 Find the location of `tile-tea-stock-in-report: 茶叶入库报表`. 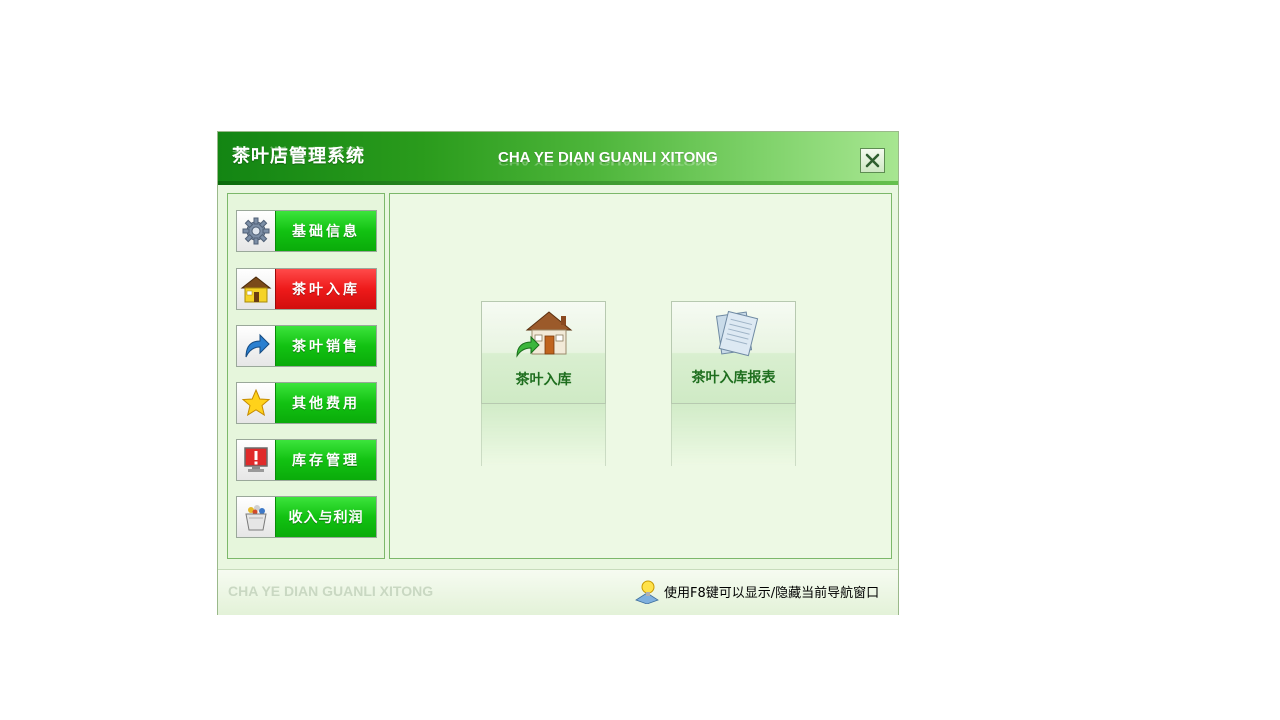

tile-tea-stock-in-report: 茶叶入库报表 is located at coordinates (733, 352).